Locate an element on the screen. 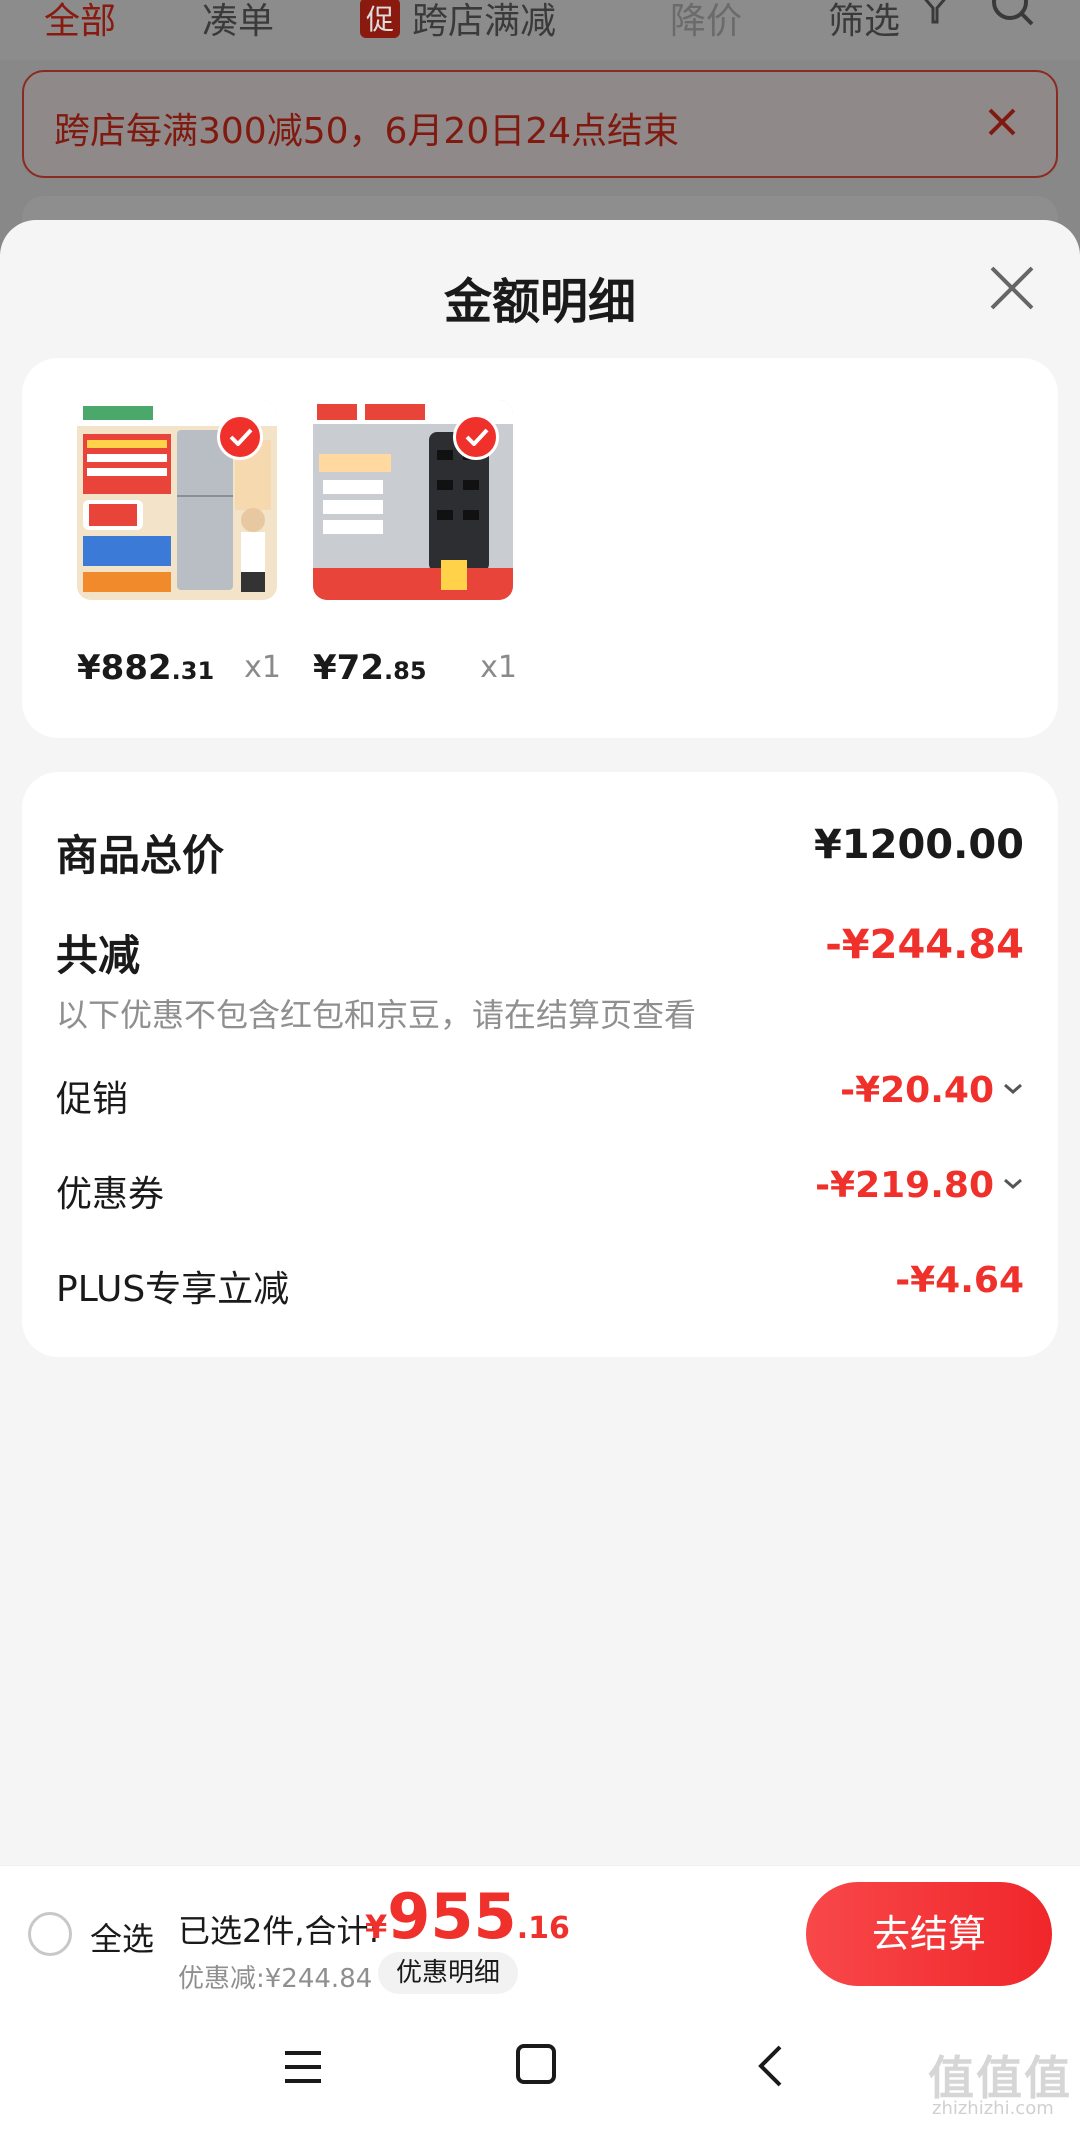 The image size is (1080, 2134). tab-cross-store-discount: 促跨店满减 is located at coordinates (458, 22).